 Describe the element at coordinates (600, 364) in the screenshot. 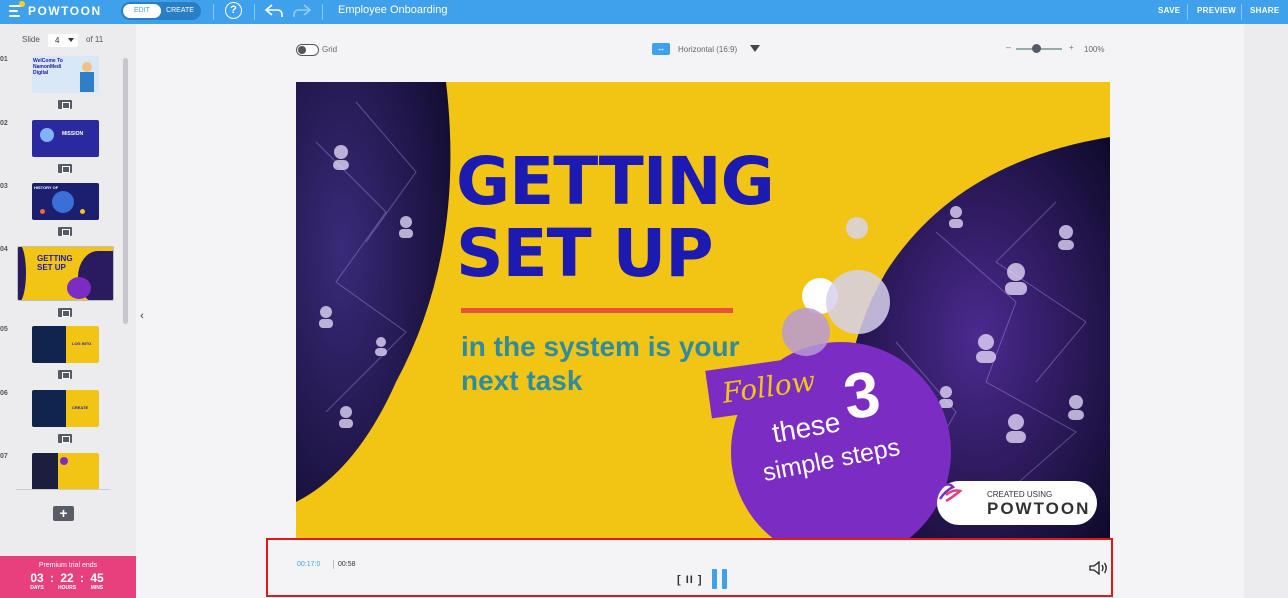

I see `slide-subtitle: in the system is your next task` at that location.